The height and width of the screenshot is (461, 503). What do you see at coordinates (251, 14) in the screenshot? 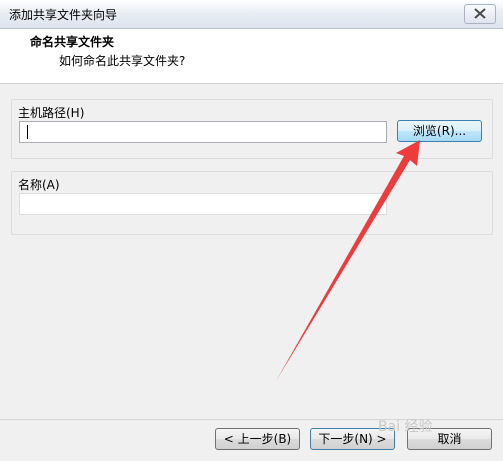
I see `title-bar: 添加共享文件夹向导` at bounding box center [251, 14].